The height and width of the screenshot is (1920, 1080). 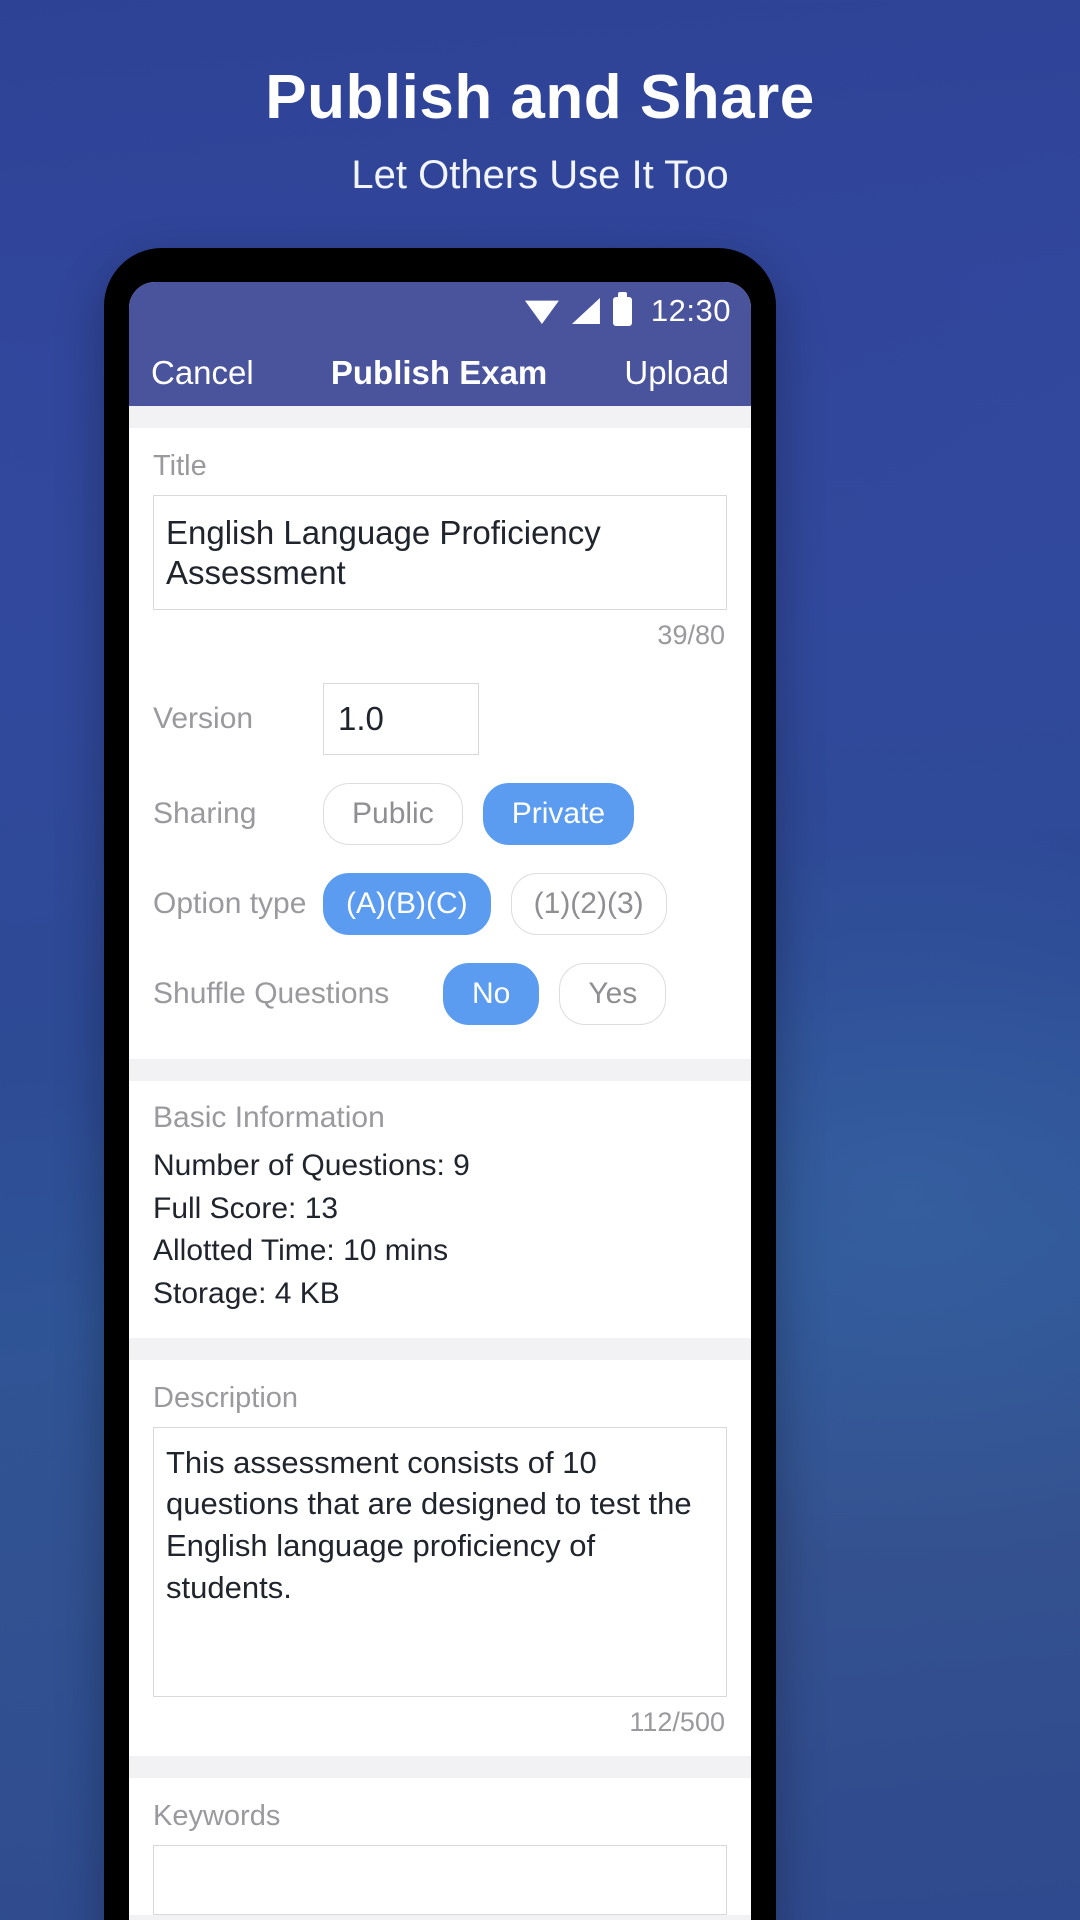 I want to click on info-line-full-score: Full Score: 13, so click(x=246, y=1208).